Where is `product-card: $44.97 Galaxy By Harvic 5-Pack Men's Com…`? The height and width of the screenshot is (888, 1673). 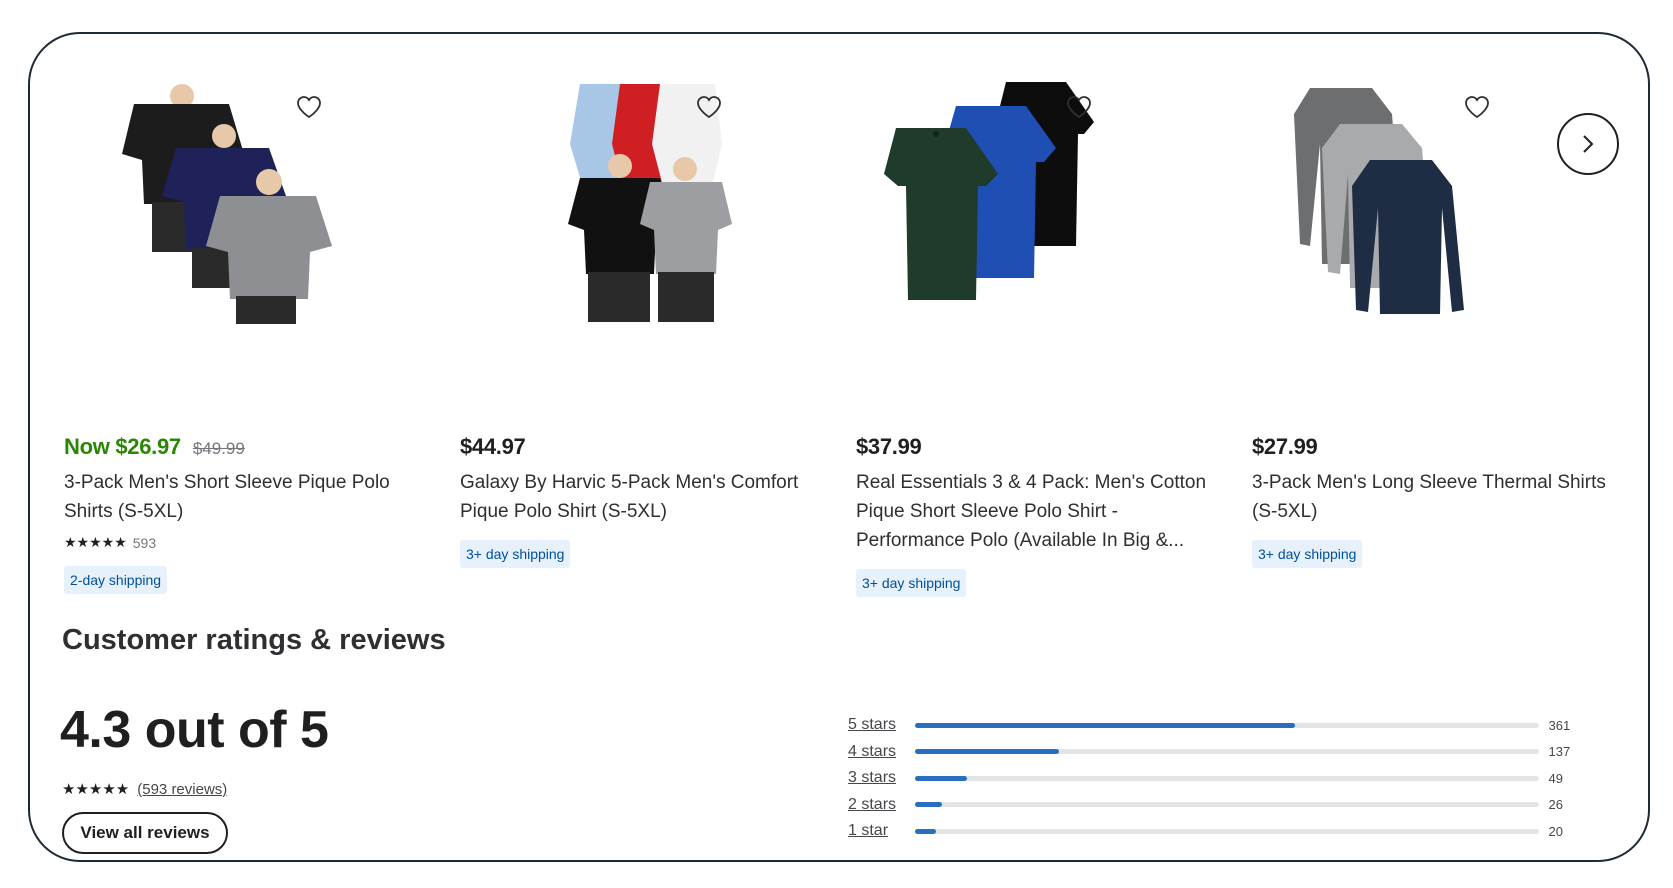 product-card: $44.97 Galaxy By Harvic 5-Pack Men's Com… is located at coordinates (645, 321).